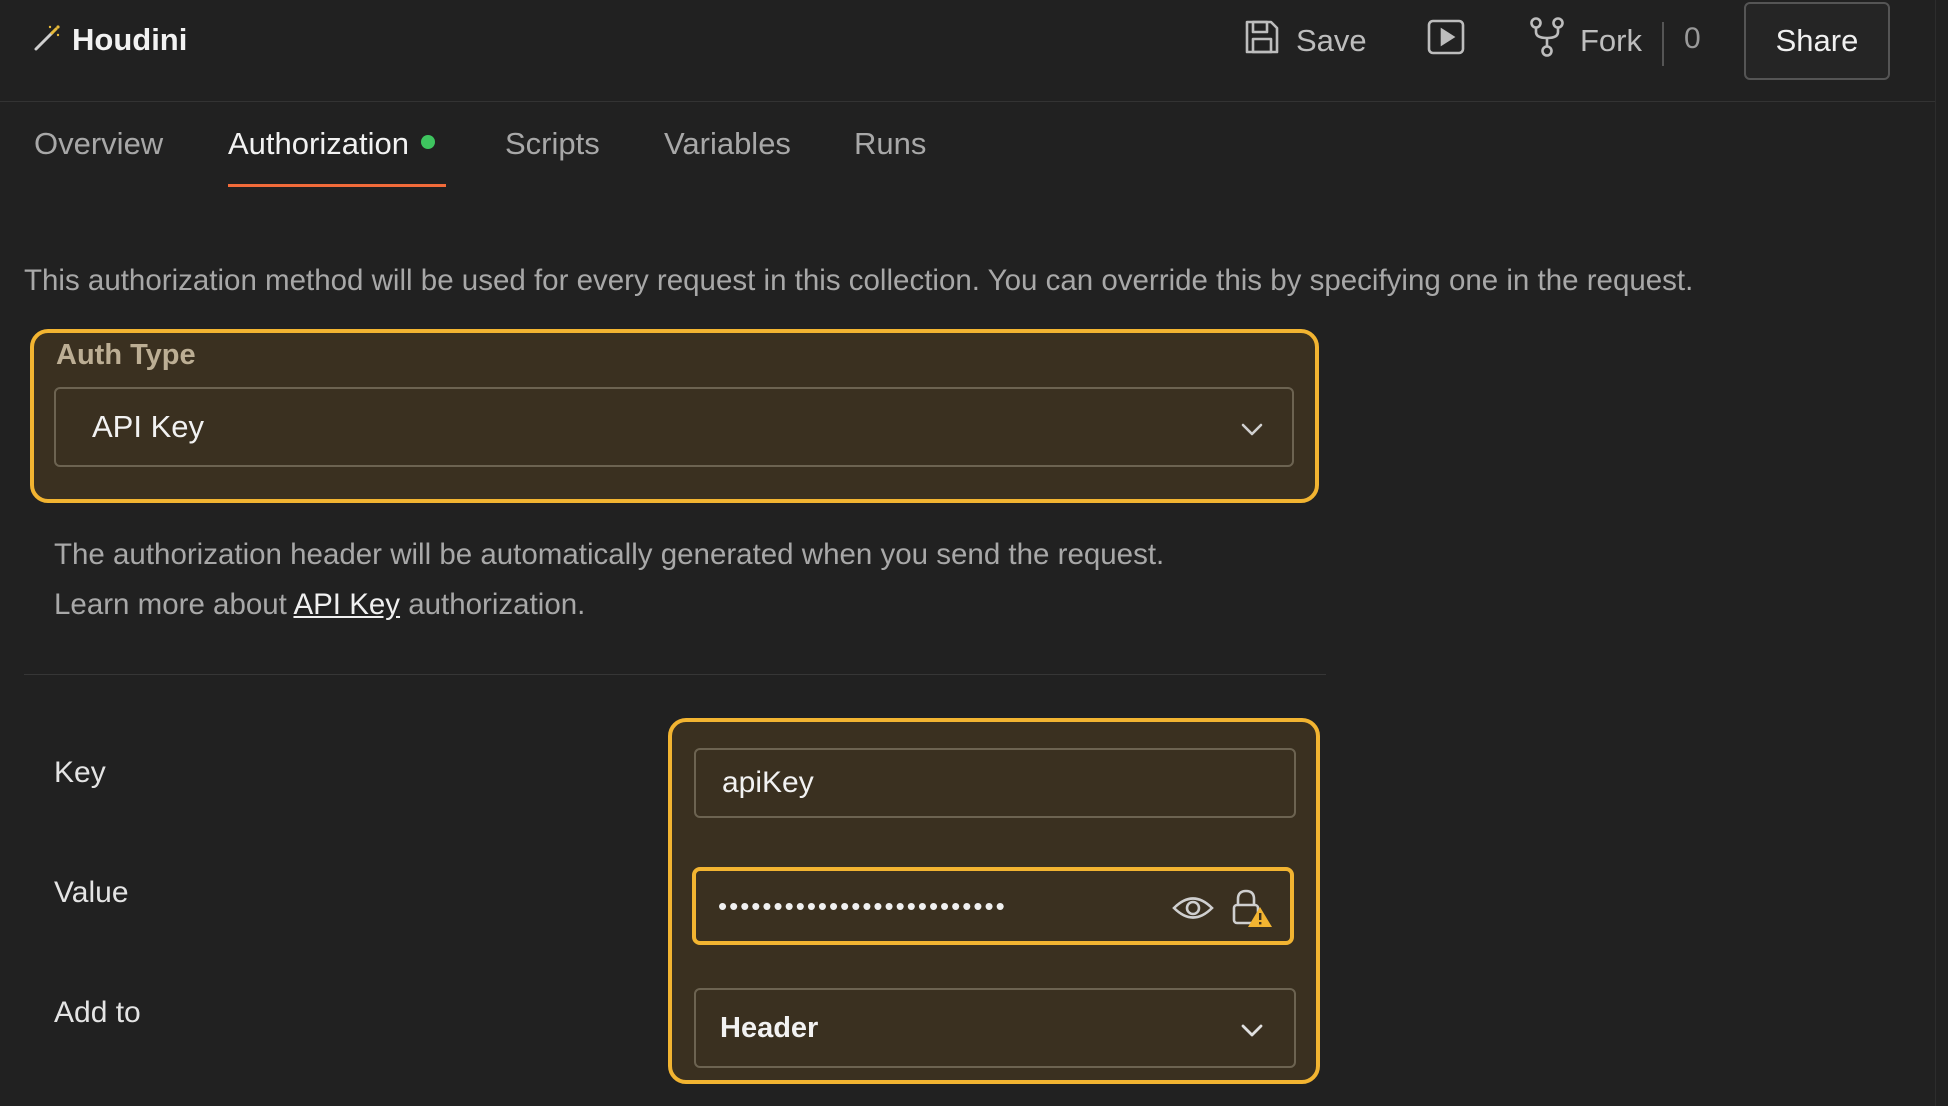 This screenshot has height=1106, width=1948. Describe the element at coordinates (98, 144) in the screenshot. I see `tab-overview: Overview` at that location.